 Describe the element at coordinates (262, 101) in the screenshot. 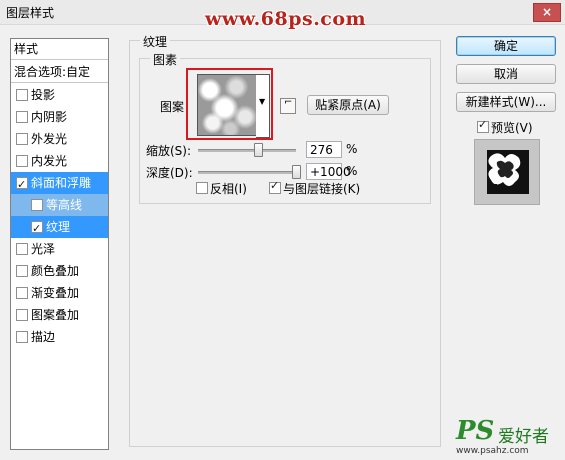

I see `dropdown-arrow-icon: ▼` at that location.